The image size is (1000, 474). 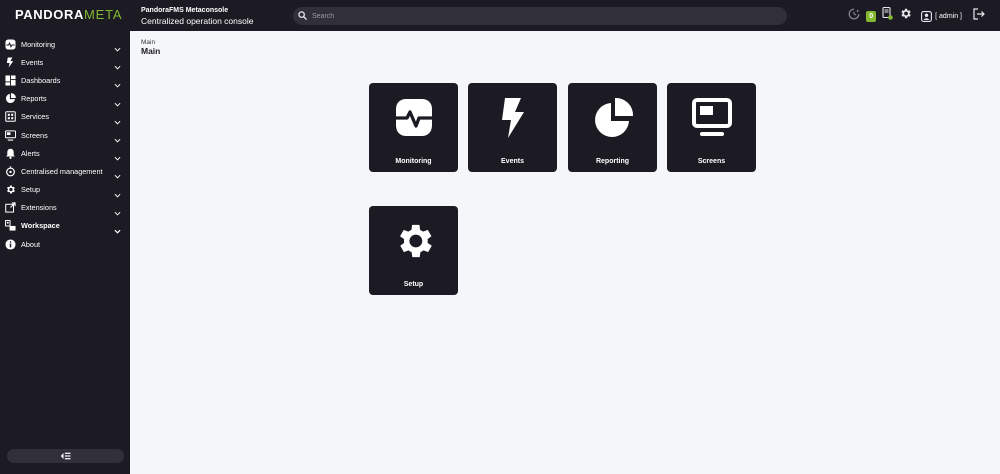 What do you see at coordinates (413, 161) in the screenshot?
I see `tile-label: Monitoring` at bounding box center [413, 161].